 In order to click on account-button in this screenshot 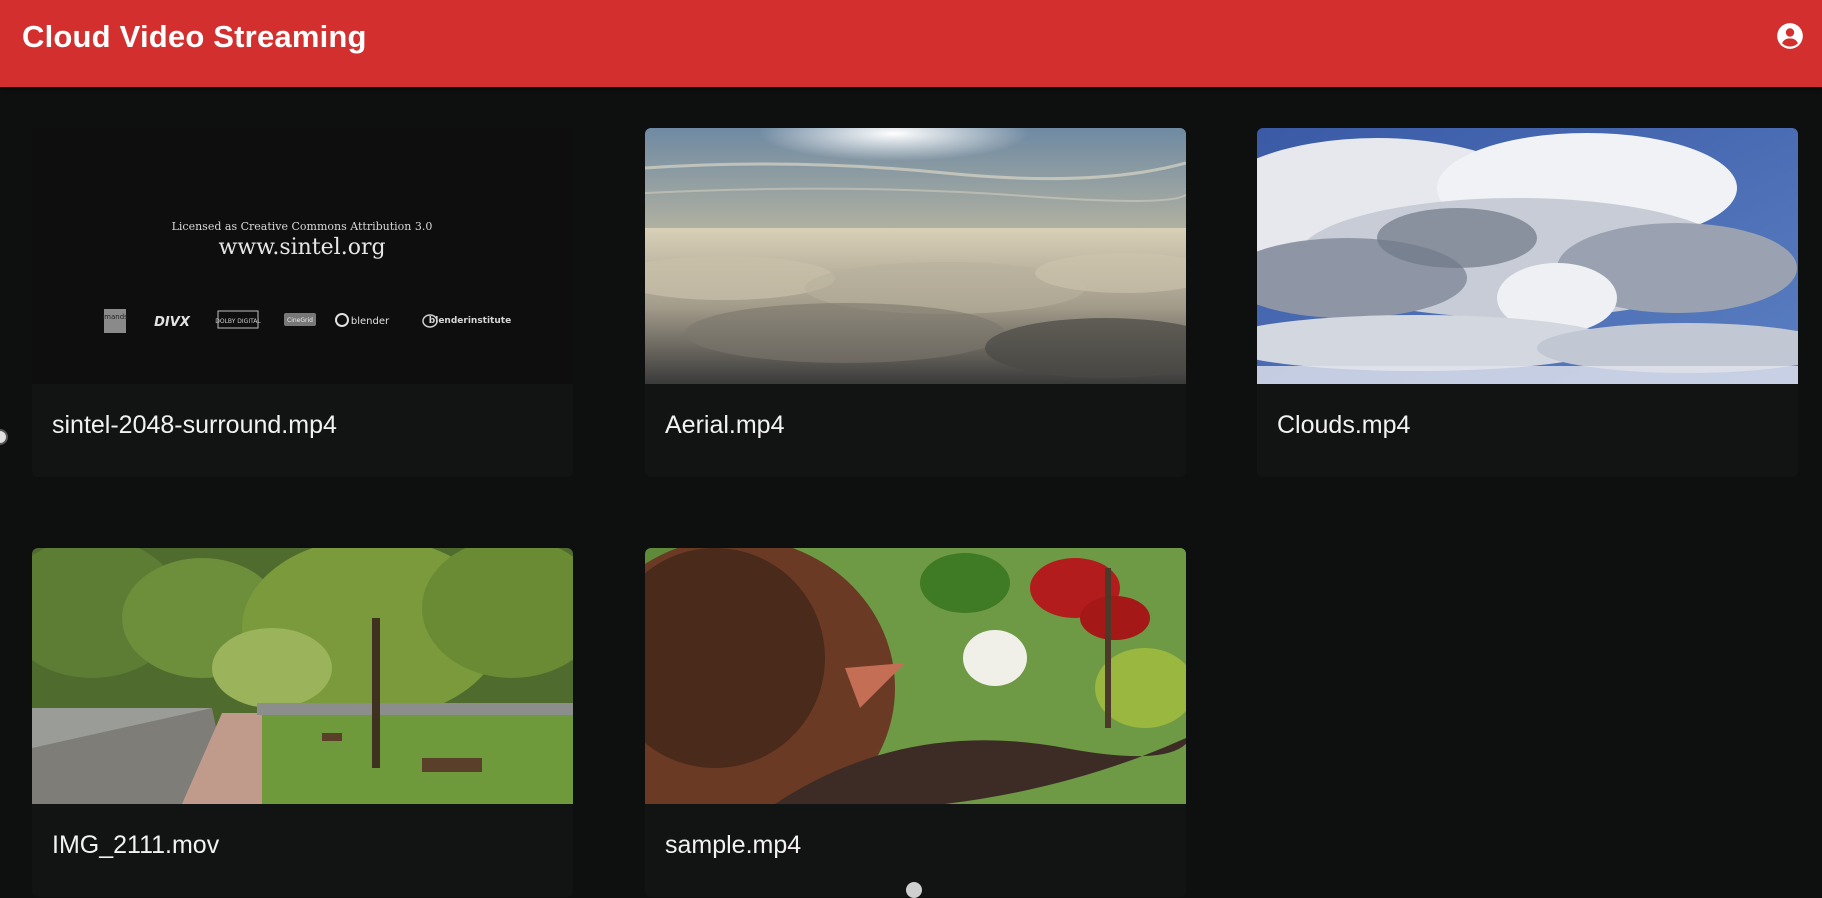, I will do `click(1790, 36)`.